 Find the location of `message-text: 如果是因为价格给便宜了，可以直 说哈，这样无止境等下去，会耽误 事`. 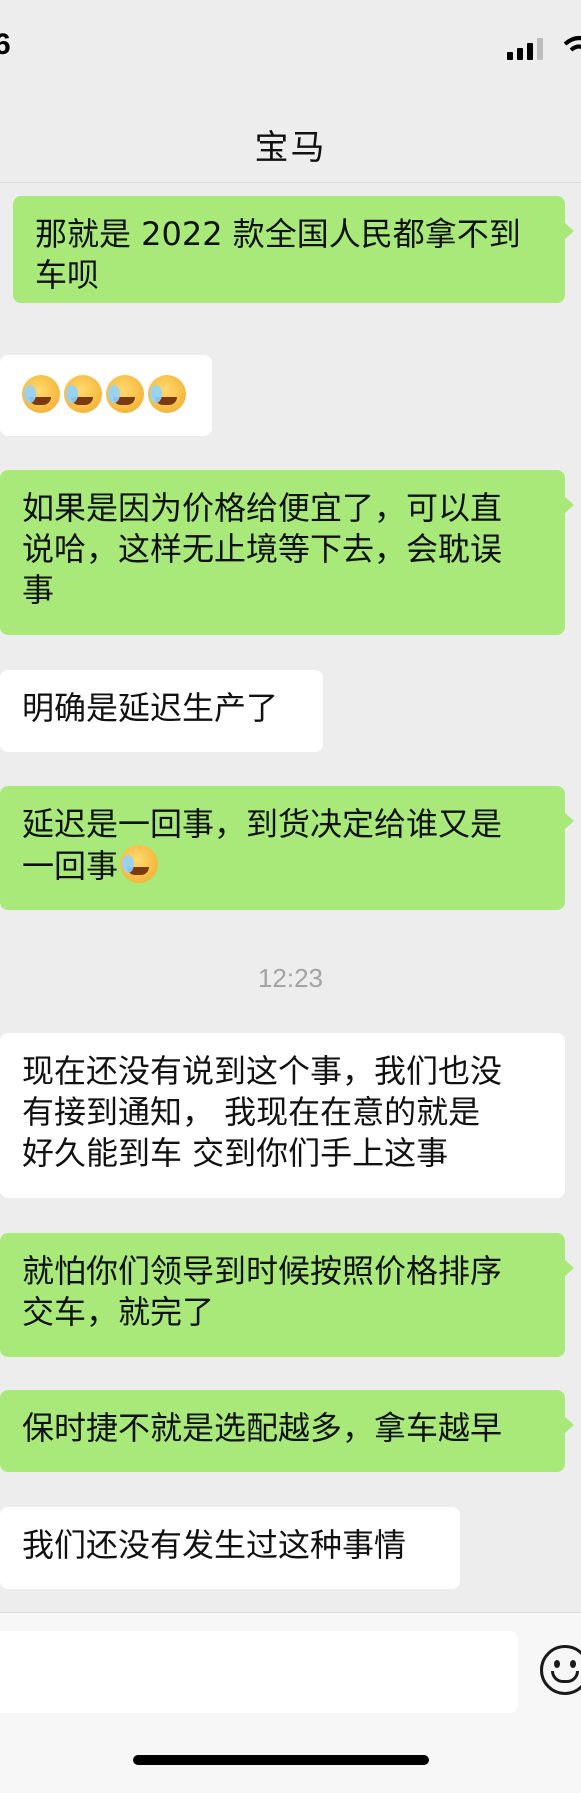

message-text: 如果是因为价格给便宜了，可以直 说哈，这样无止境等下去，会耽误 事 is located at coordinates (262, 549).